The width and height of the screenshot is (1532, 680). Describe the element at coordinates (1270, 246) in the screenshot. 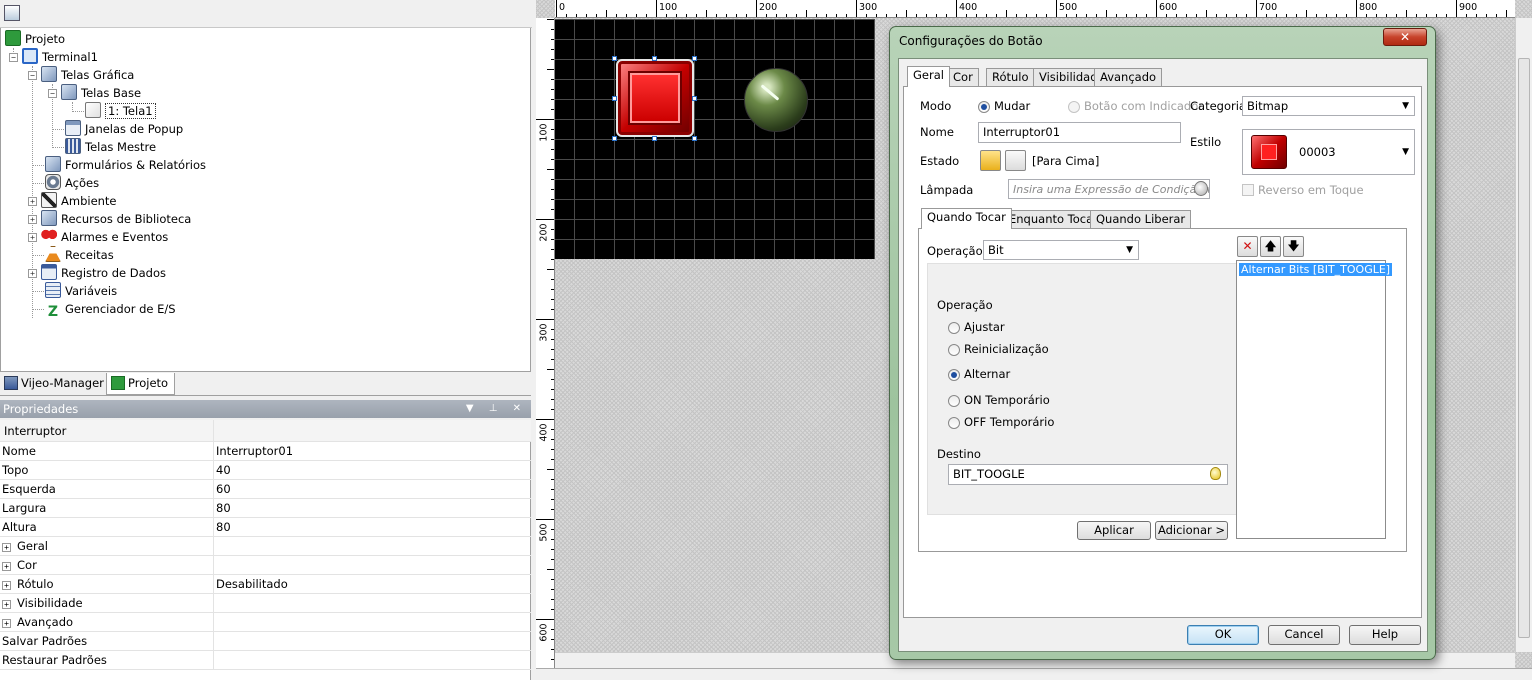

I see `arrow-up-icon: 🡅` at that location.